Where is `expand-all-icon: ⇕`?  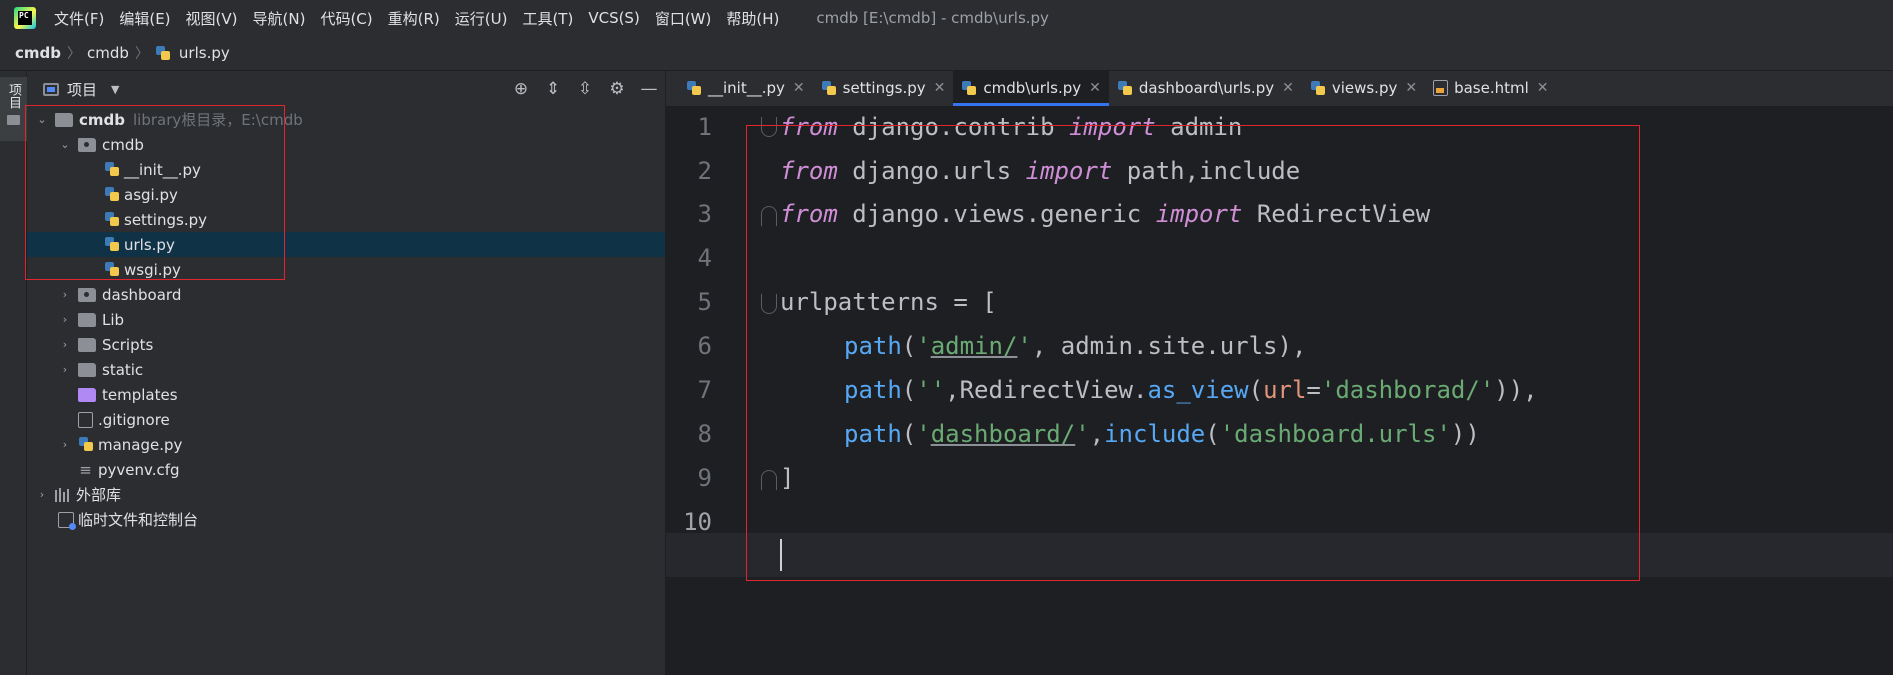 expand-all-icon: ⇕ is located at coordinates (553, 89).